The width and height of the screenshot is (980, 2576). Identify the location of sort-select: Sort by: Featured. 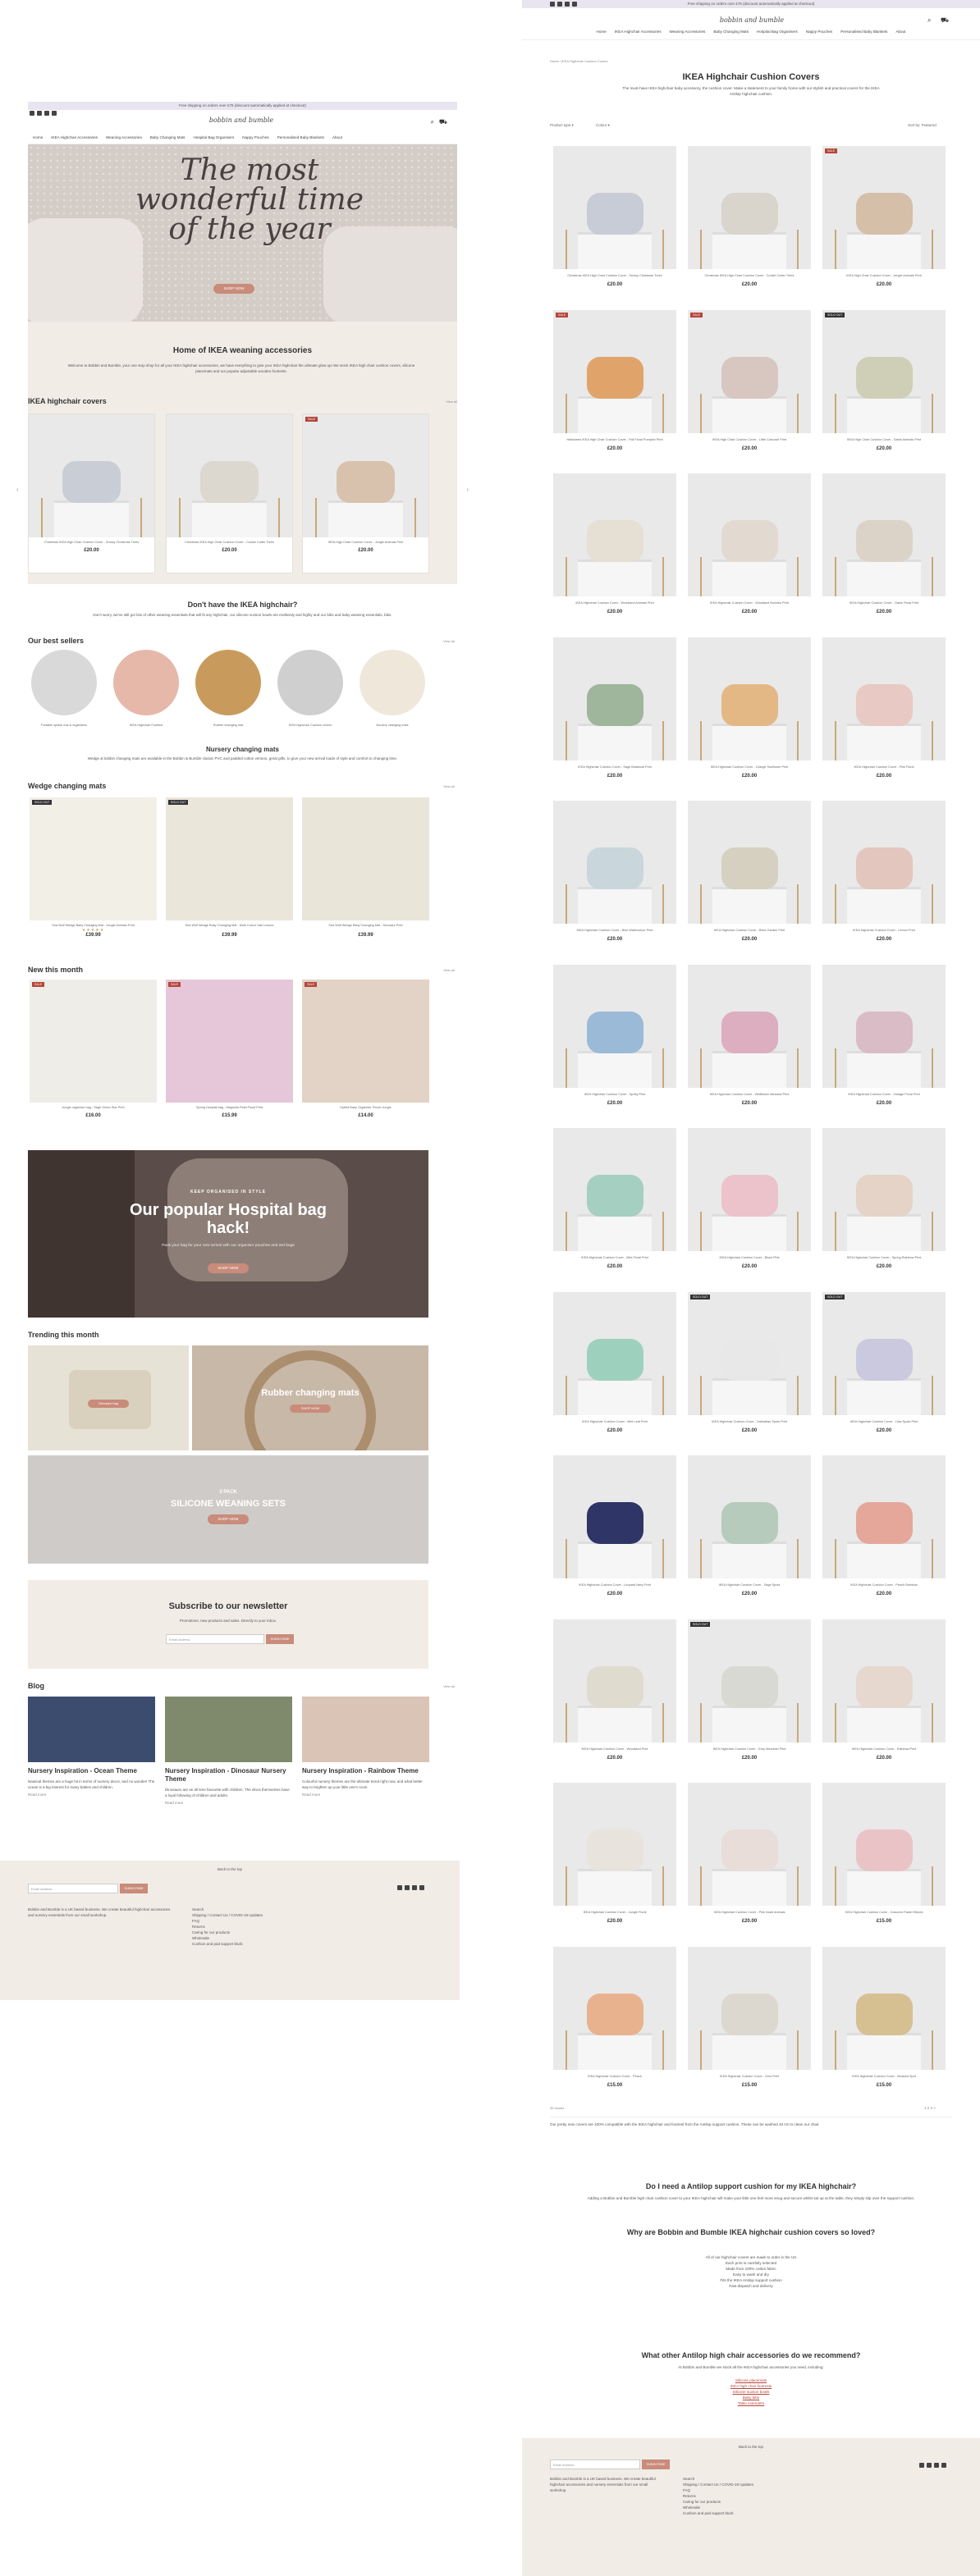
(922, 125).